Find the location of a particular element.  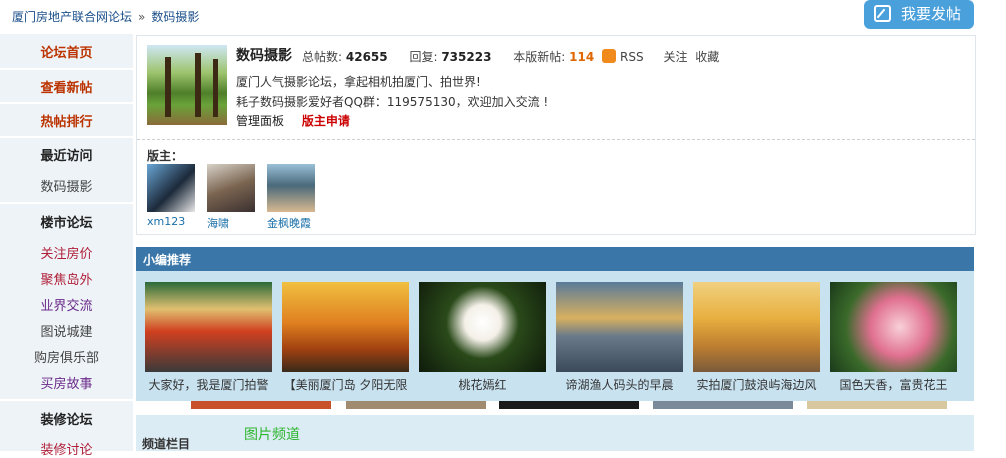

sidebar-heading-decoration-forum: 装修论坛 is located at coordinates (66, 420).